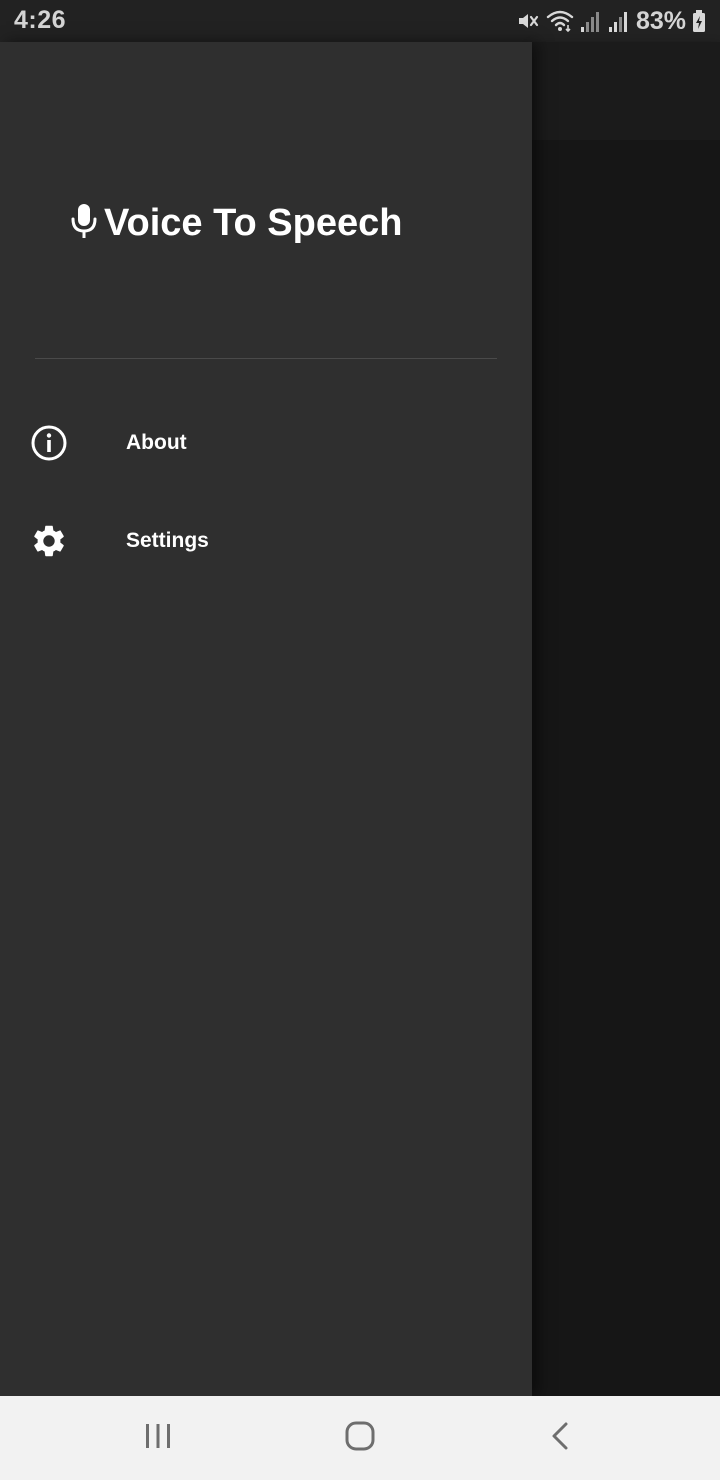  Describe the element at coordinates (660, 20) in the screenshot. I see `battery-percent: 83%` at that location.